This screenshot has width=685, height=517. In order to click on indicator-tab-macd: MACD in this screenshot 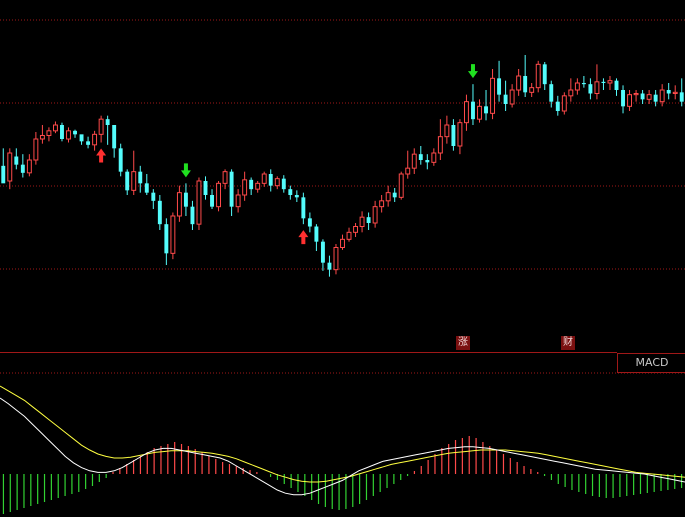, I will do `click(651, 363)`.